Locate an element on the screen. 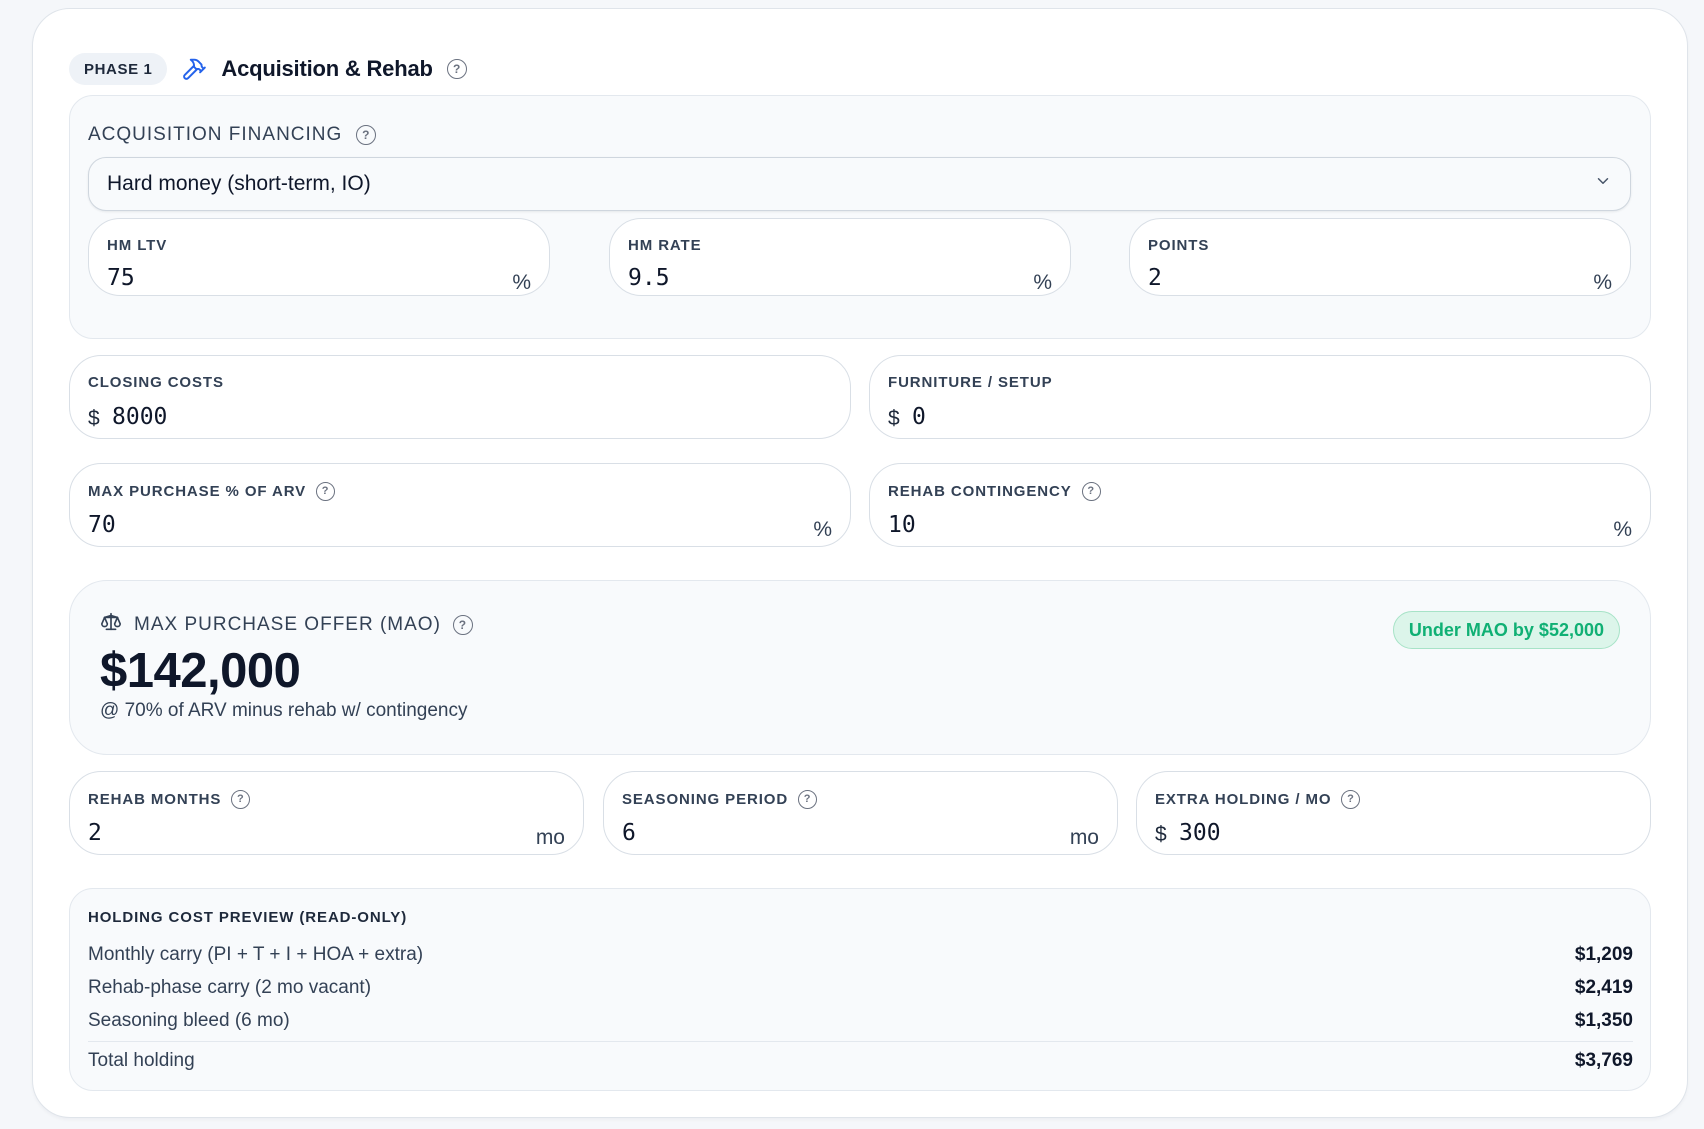 The height and width of the screenshot is (1129, 1704). holding-total-amount: $3,769 is located at coordinates (1603, 1060).